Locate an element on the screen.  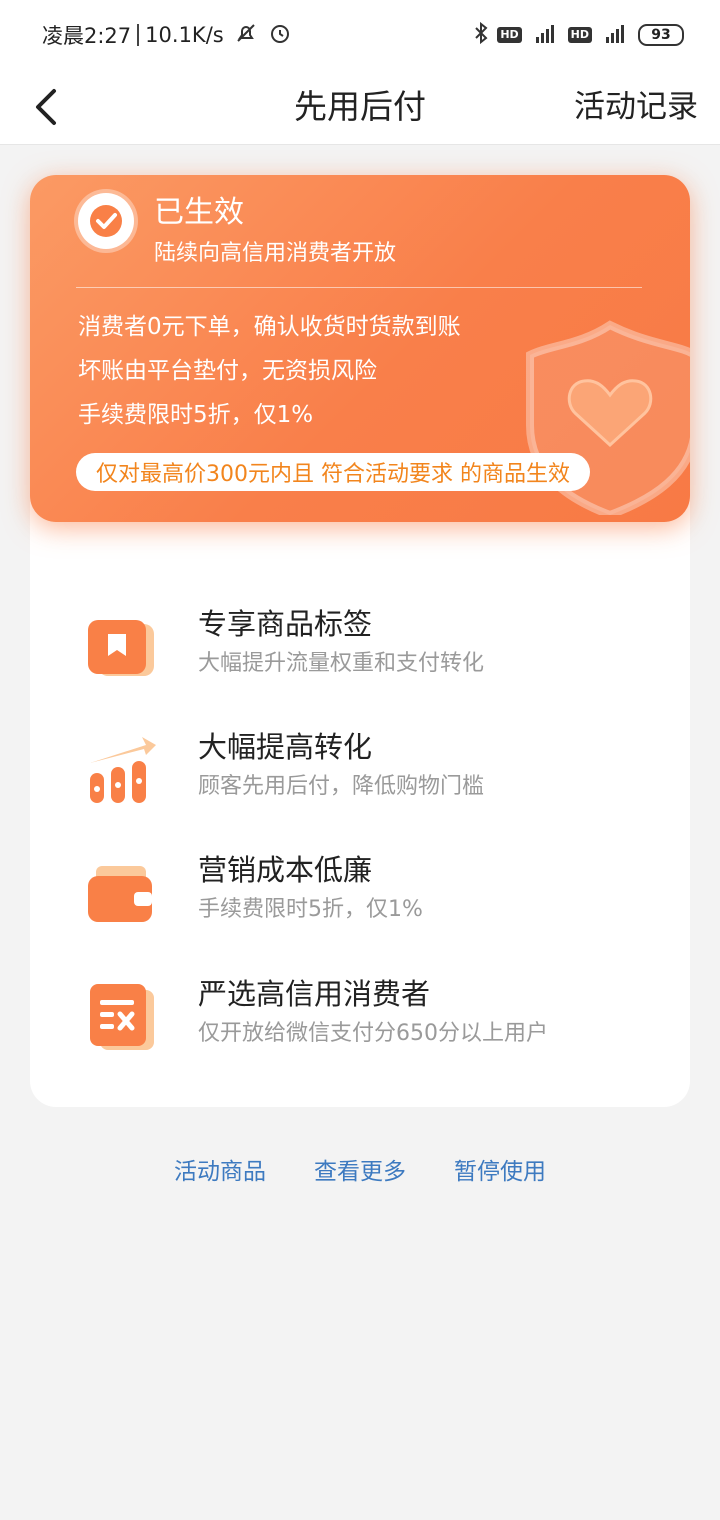
activity-goods-link: 活动商品 is located at coordinates (220, 1172).